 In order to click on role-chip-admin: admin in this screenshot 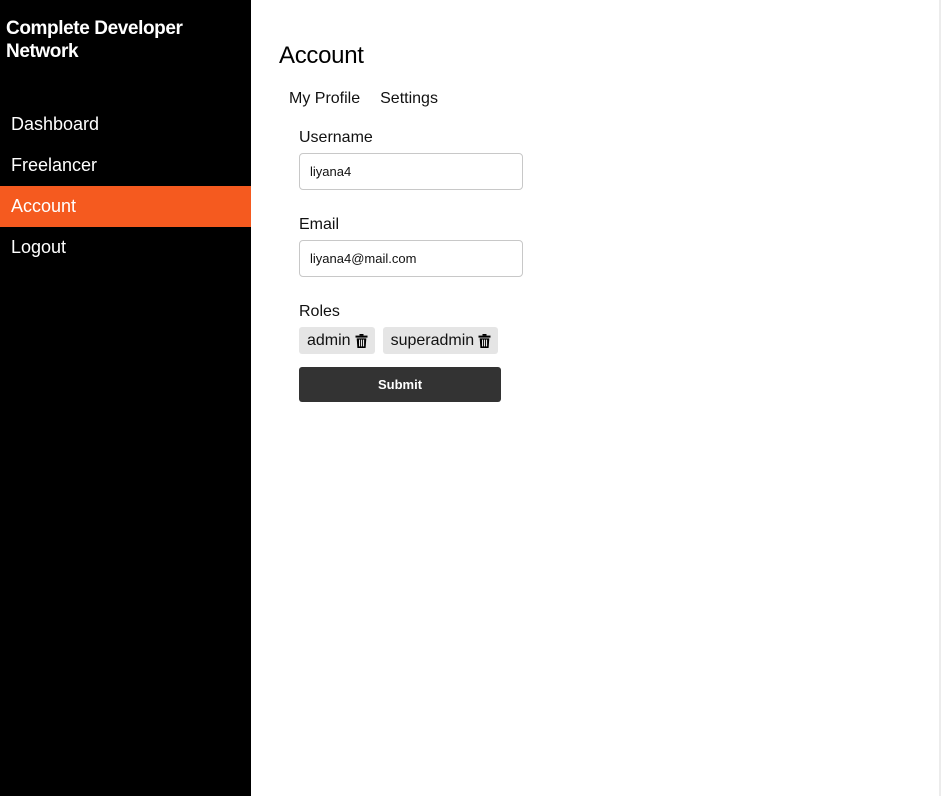, I will do `click(337, 340)`.